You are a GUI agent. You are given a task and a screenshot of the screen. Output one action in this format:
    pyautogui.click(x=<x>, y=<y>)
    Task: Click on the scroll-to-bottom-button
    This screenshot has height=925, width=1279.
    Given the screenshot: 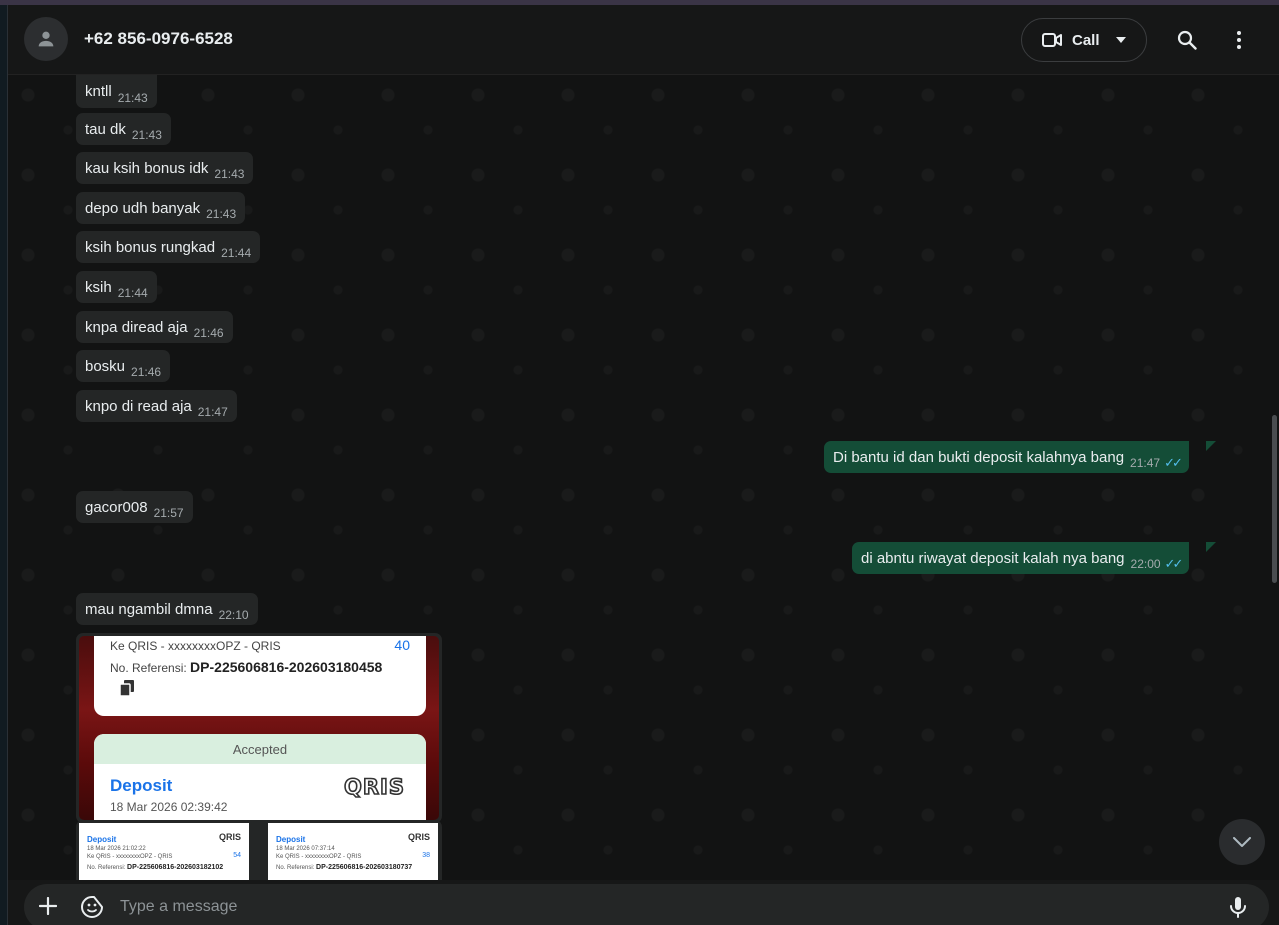 What is the action you would take?
    pyautogui.click(x=1242, y=842)
    